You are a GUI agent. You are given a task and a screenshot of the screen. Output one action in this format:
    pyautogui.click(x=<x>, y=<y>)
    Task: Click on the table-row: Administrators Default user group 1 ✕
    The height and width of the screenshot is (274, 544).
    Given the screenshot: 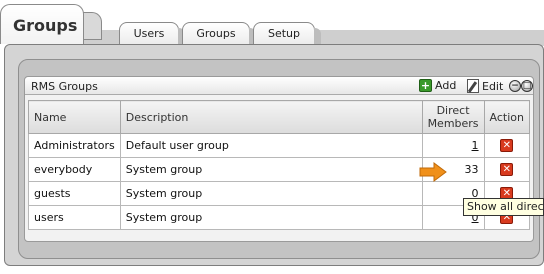 What is the action you would take?
    pyautogui.click(x=279, y=145)
    